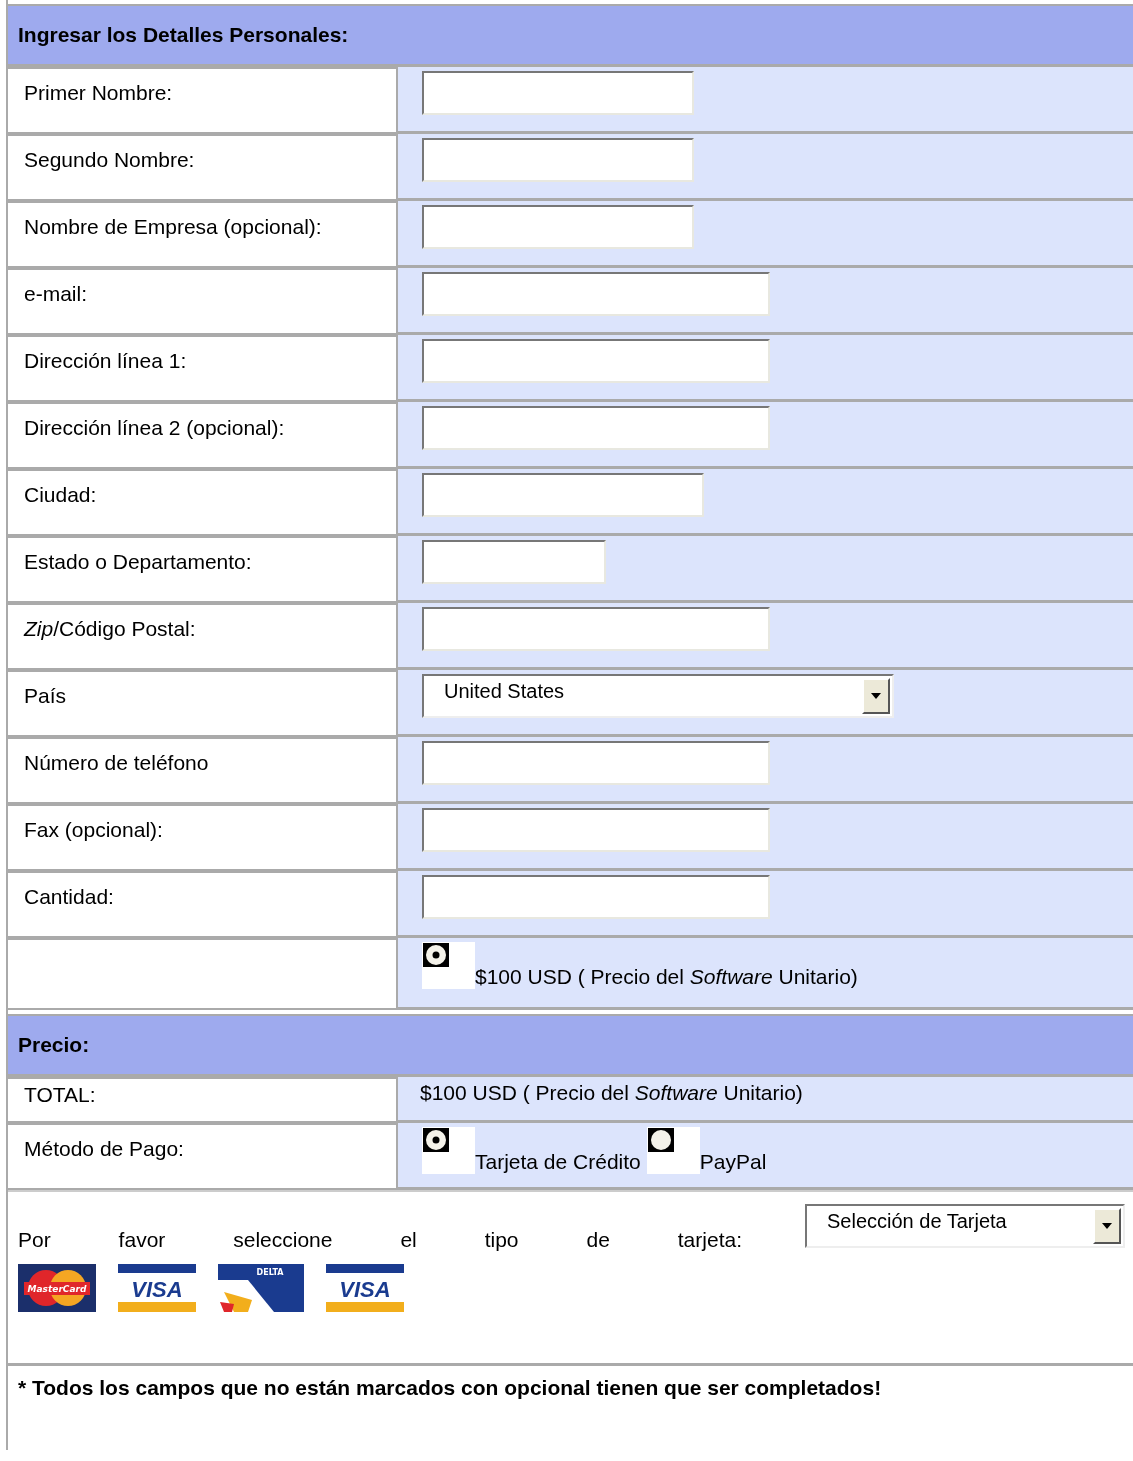 The height and width of the screenshot is (1461, 1133). I want to click on field-label: Dirección línea 2 (opcional):, so click(203, 435).